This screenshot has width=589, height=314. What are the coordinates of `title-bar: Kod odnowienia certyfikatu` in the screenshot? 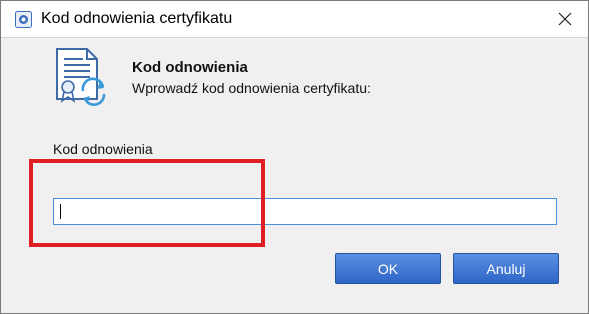 It's located at (294, 19).